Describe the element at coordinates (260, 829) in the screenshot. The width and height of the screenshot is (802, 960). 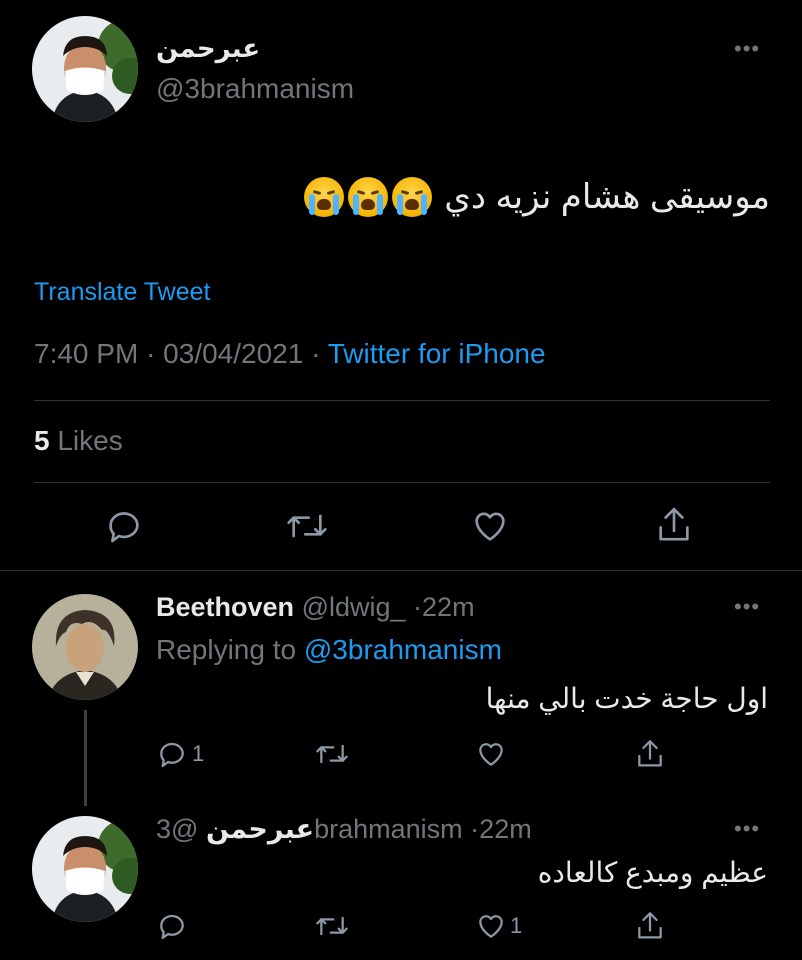
I see `reply-display-name: عبرحمن` at that location.